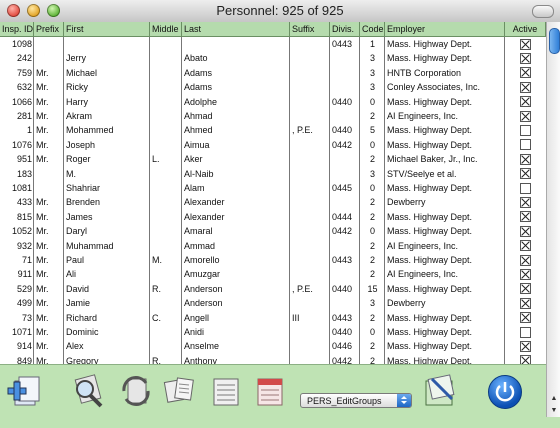  Describe the element at coordinates (236, 231) in the screenshot. I see `cell-last: Amaral` at that location.